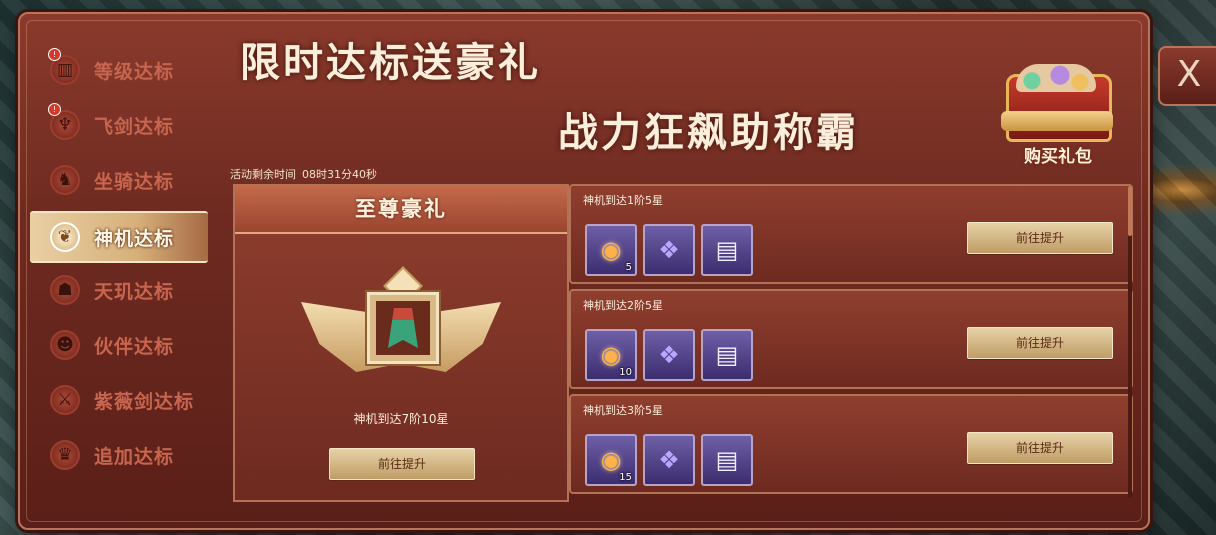 This screenshot has height=535, width=1216. Describe the element at coordinates (134, 346) in the screenshot. I see `sidebar-item-label: 伙伴达标` at that location.